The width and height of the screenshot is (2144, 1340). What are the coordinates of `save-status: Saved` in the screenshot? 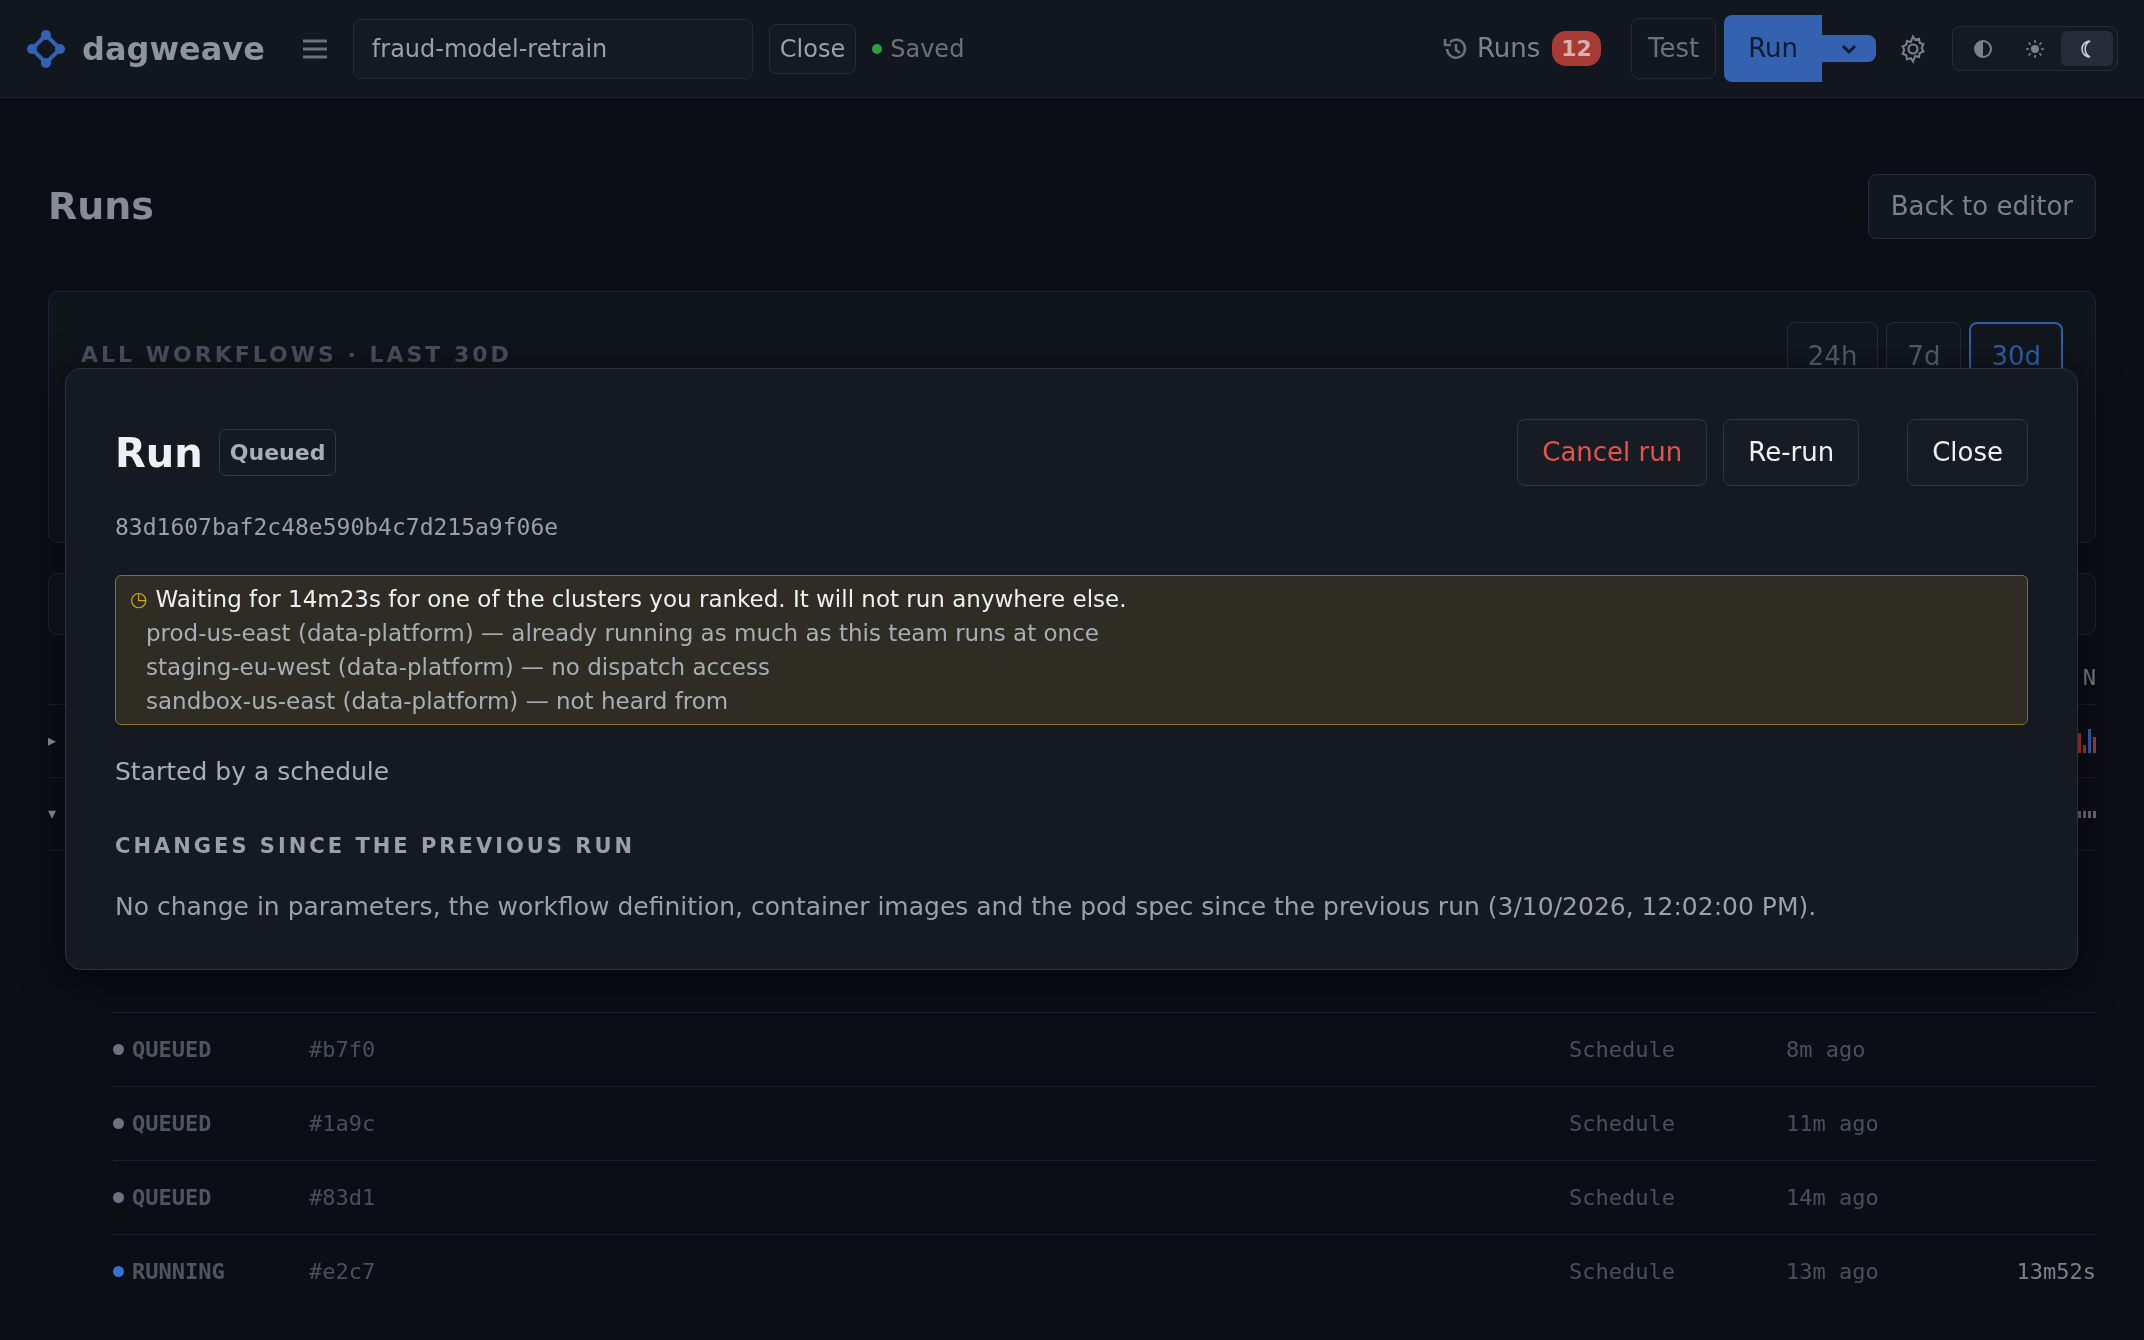 It's located at (927, 49).